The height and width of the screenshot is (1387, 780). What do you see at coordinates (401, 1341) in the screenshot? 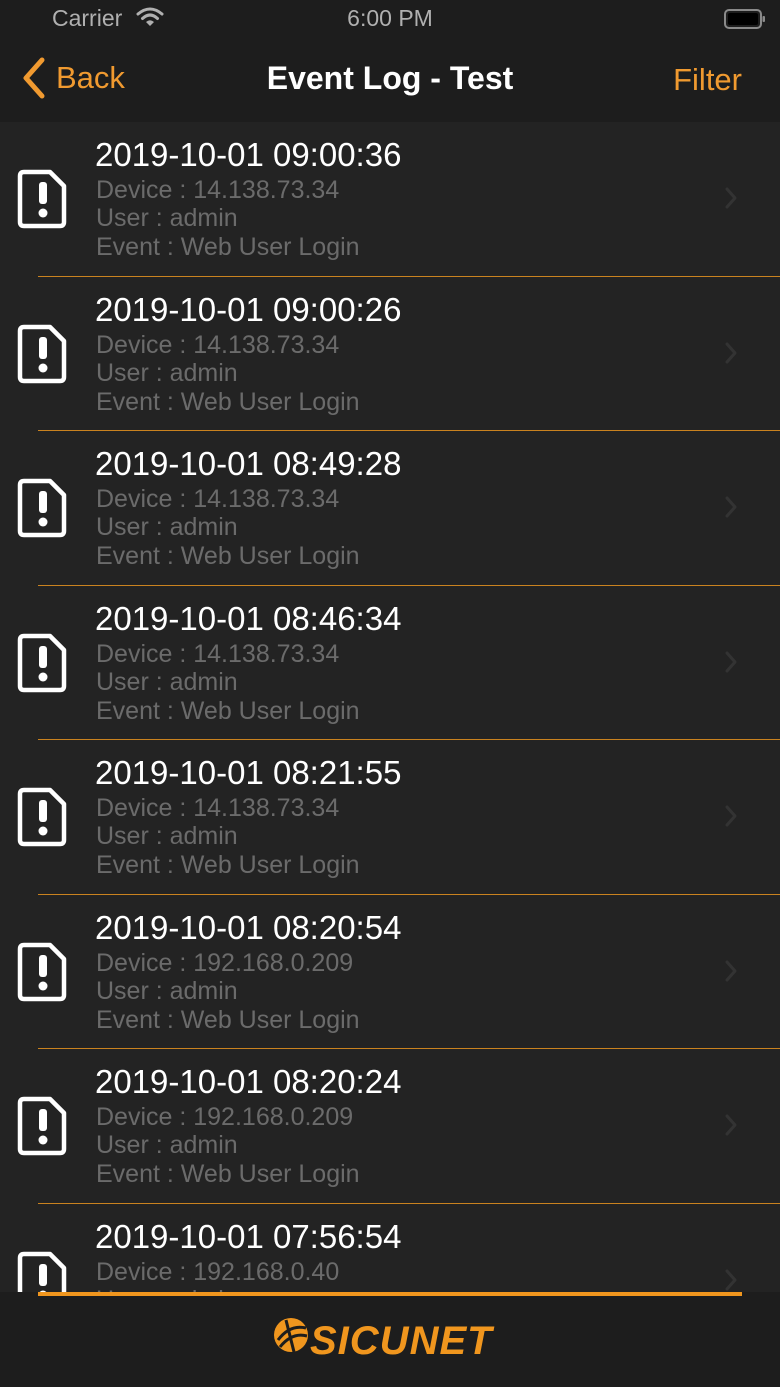
I see `brand-name: SICUNET` at bounding box center [401, 1341].